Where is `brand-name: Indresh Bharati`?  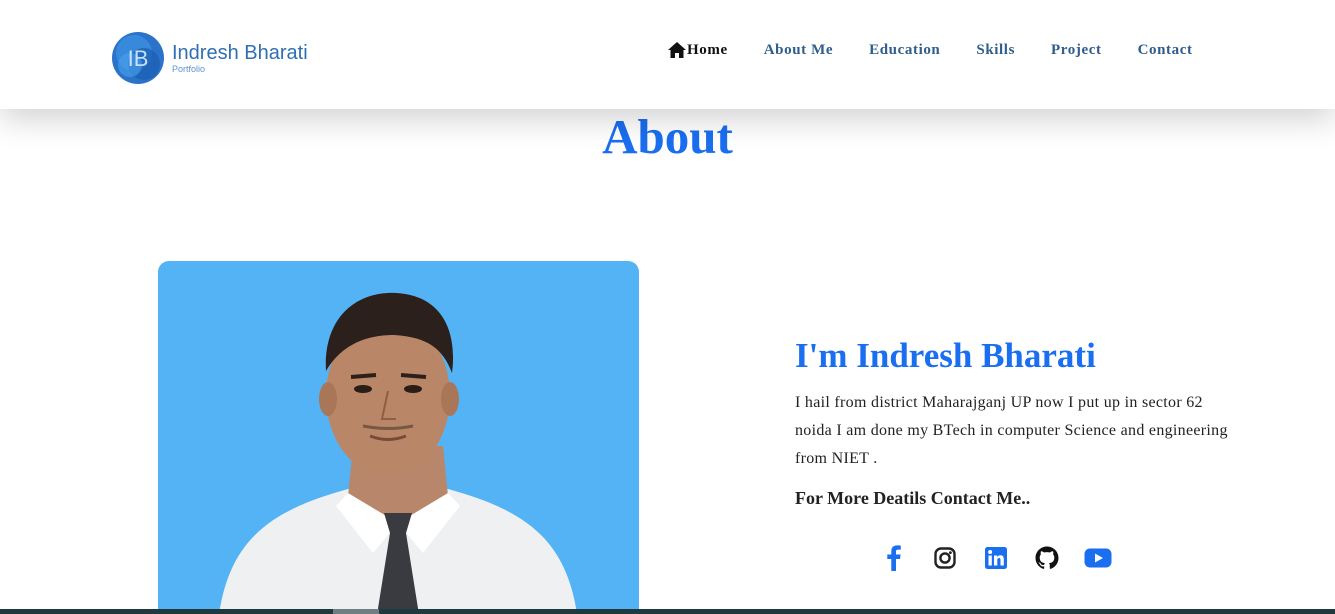
brand-name: Indresh Bharati is located at coordinates (240, 53).